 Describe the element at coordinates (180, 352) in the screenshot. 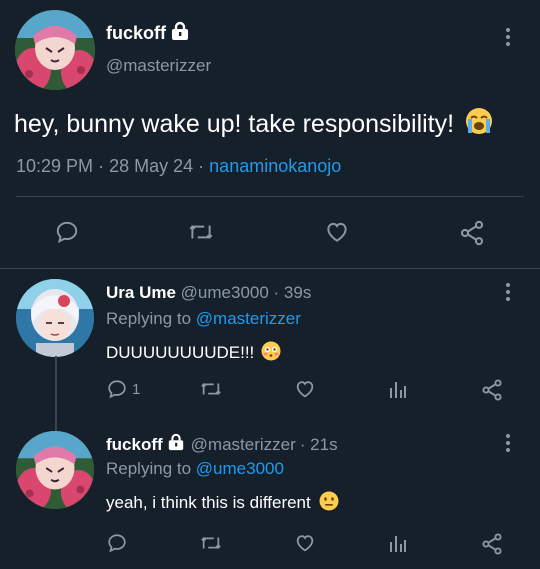

I see `tweet-text: DUUUUUUUUDE!!!` at that location.